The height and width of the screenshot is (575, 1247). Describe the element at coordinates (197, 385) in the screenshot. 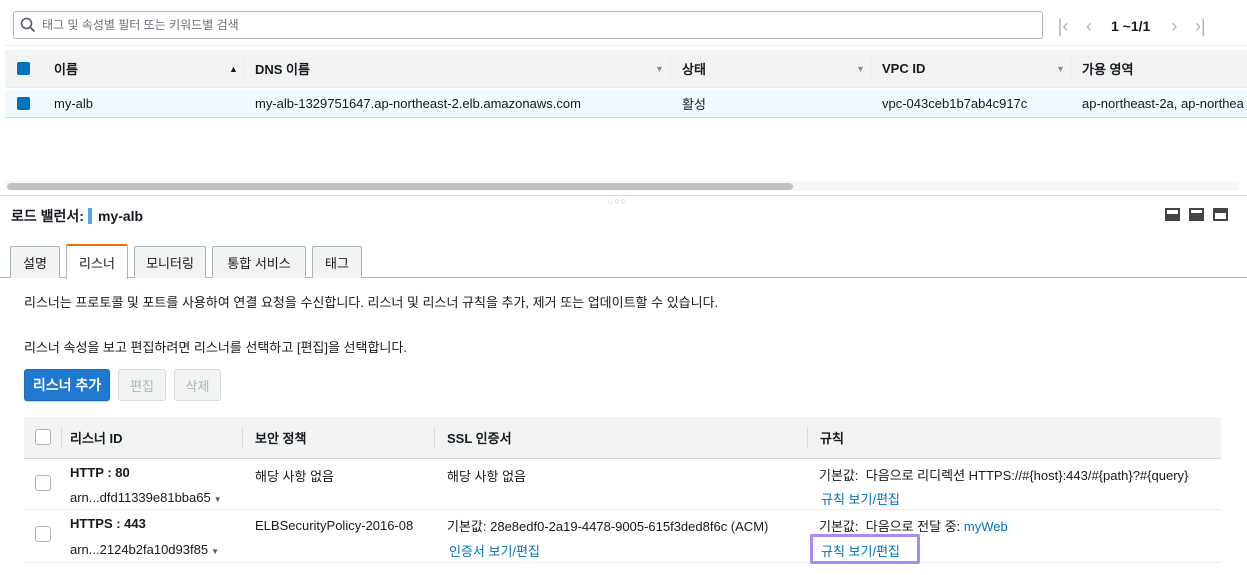

I see `delete-button: 삭제` at that location.